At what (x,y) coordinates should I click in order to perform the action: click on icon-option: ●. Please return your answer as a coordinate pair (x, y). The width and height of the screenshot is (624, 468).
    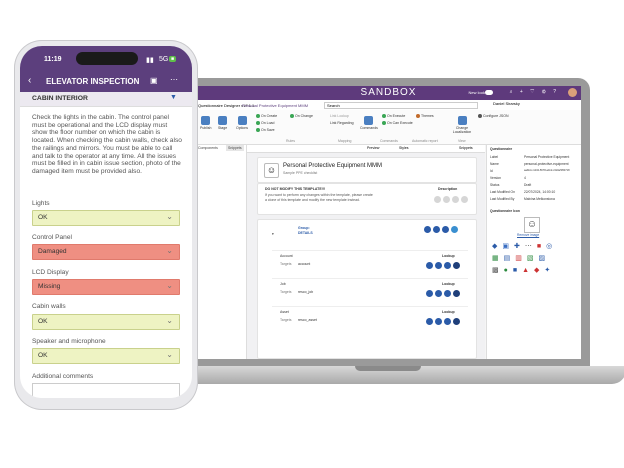
    Looking at the image, I should click on (508, 270).